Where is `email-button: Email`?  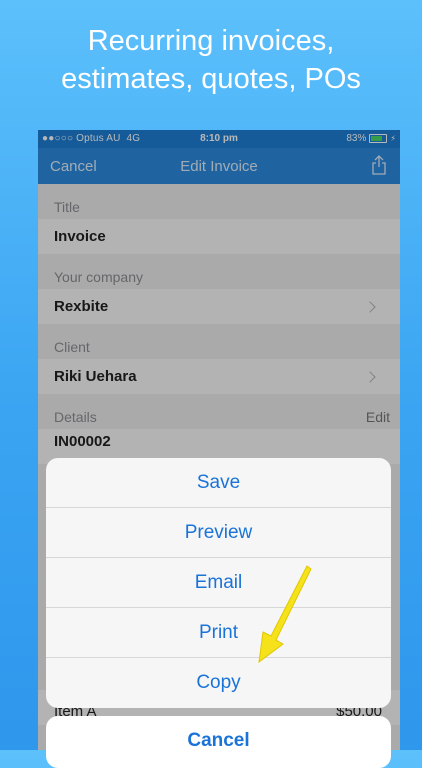
email-button: Email is located at coordinates (218, 583).